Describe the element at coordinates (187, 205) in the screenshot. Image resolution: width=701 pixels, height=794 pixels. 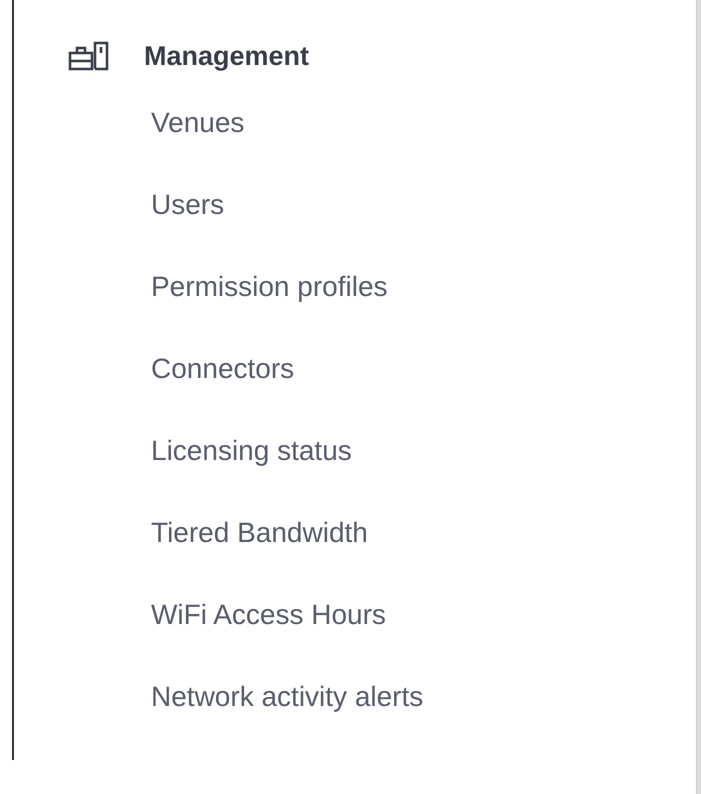
I see `menu-item: Users` at that location.